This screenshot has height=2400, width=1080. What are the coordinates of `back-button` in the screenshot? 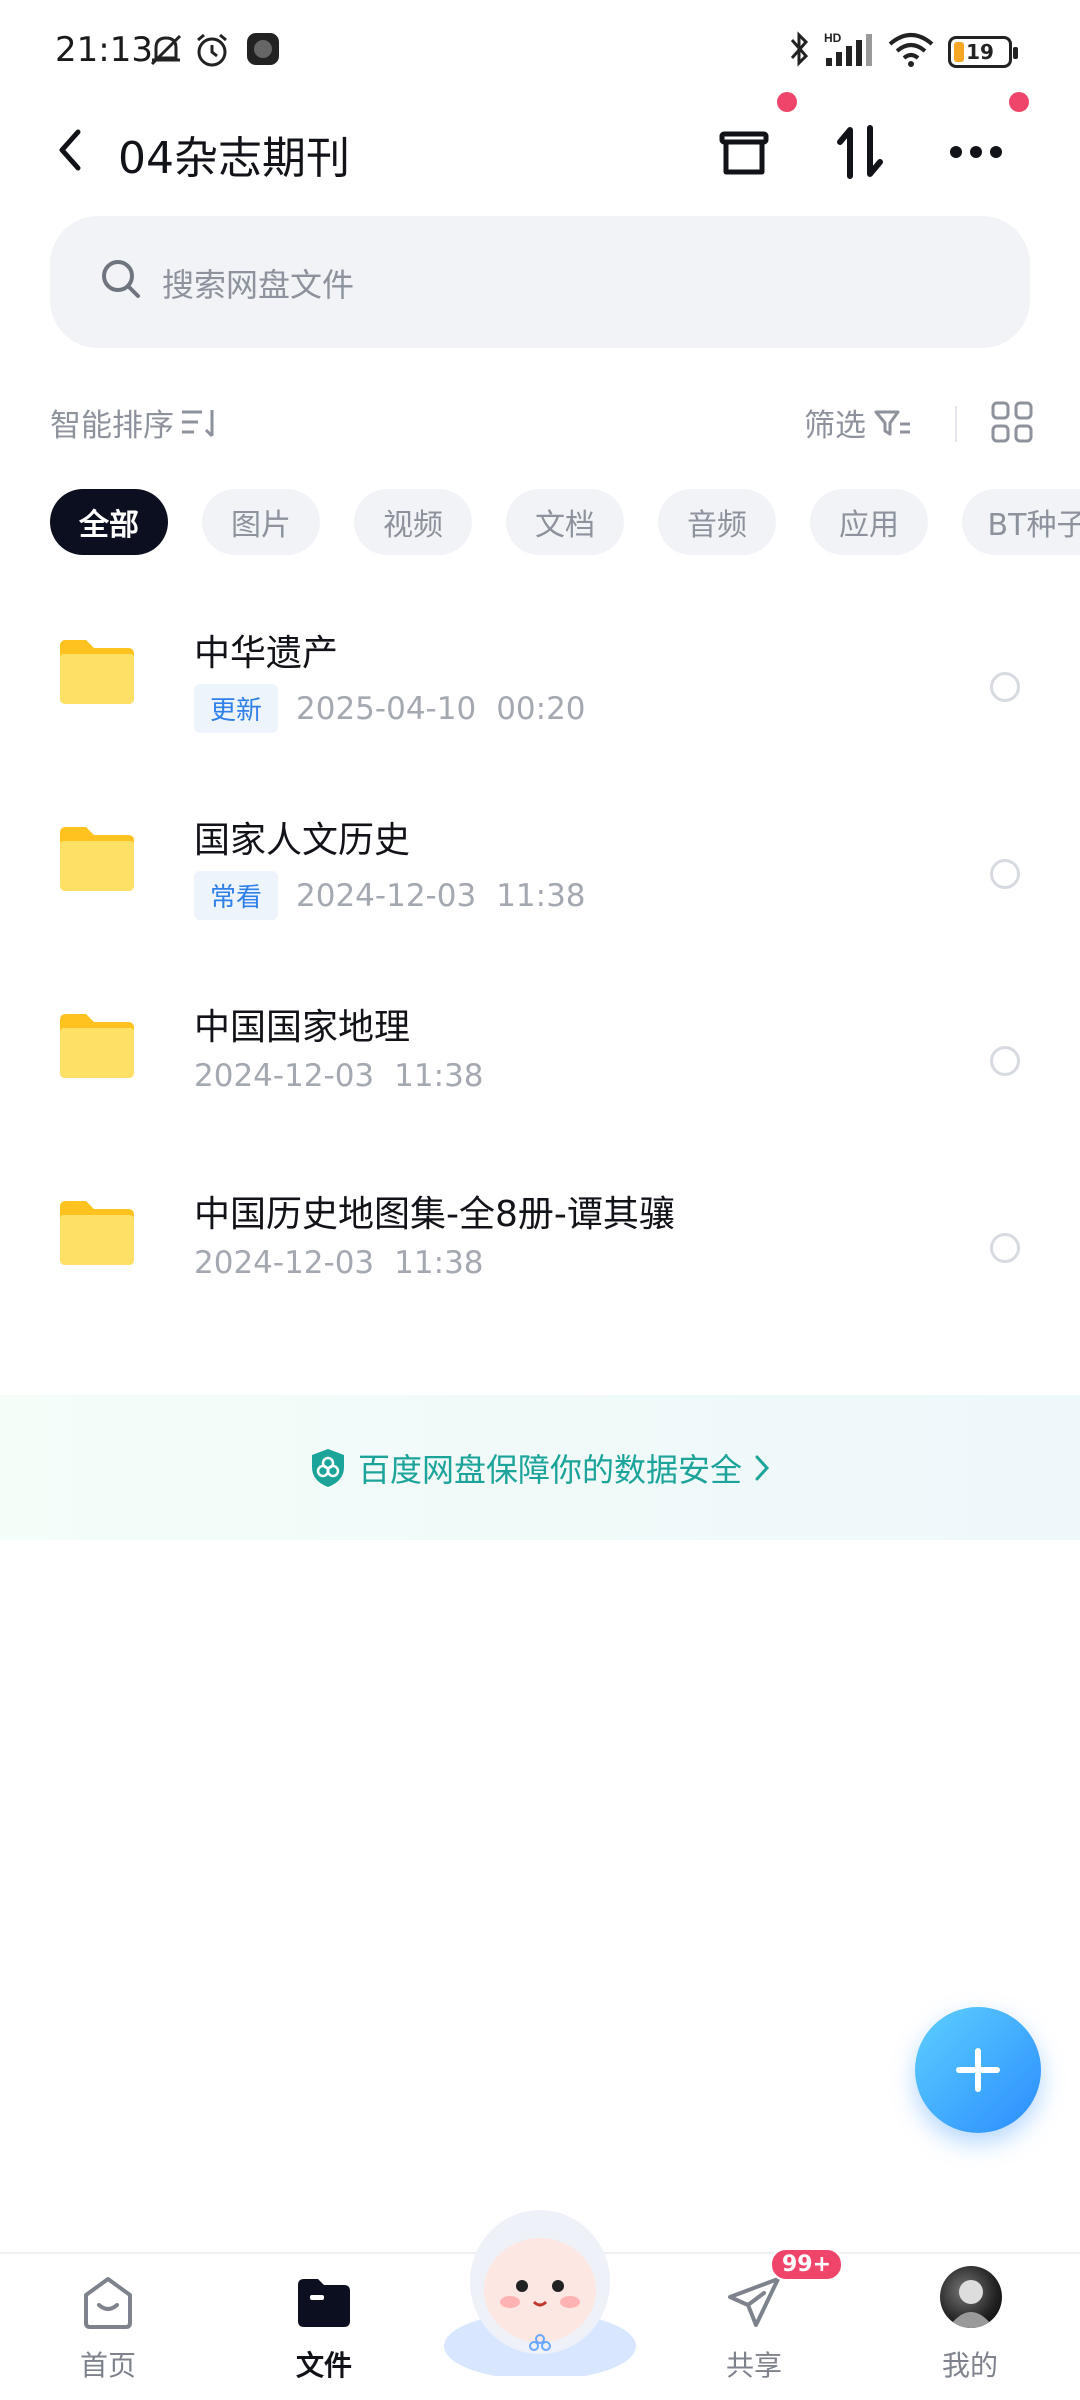 It's located at (69, 150).